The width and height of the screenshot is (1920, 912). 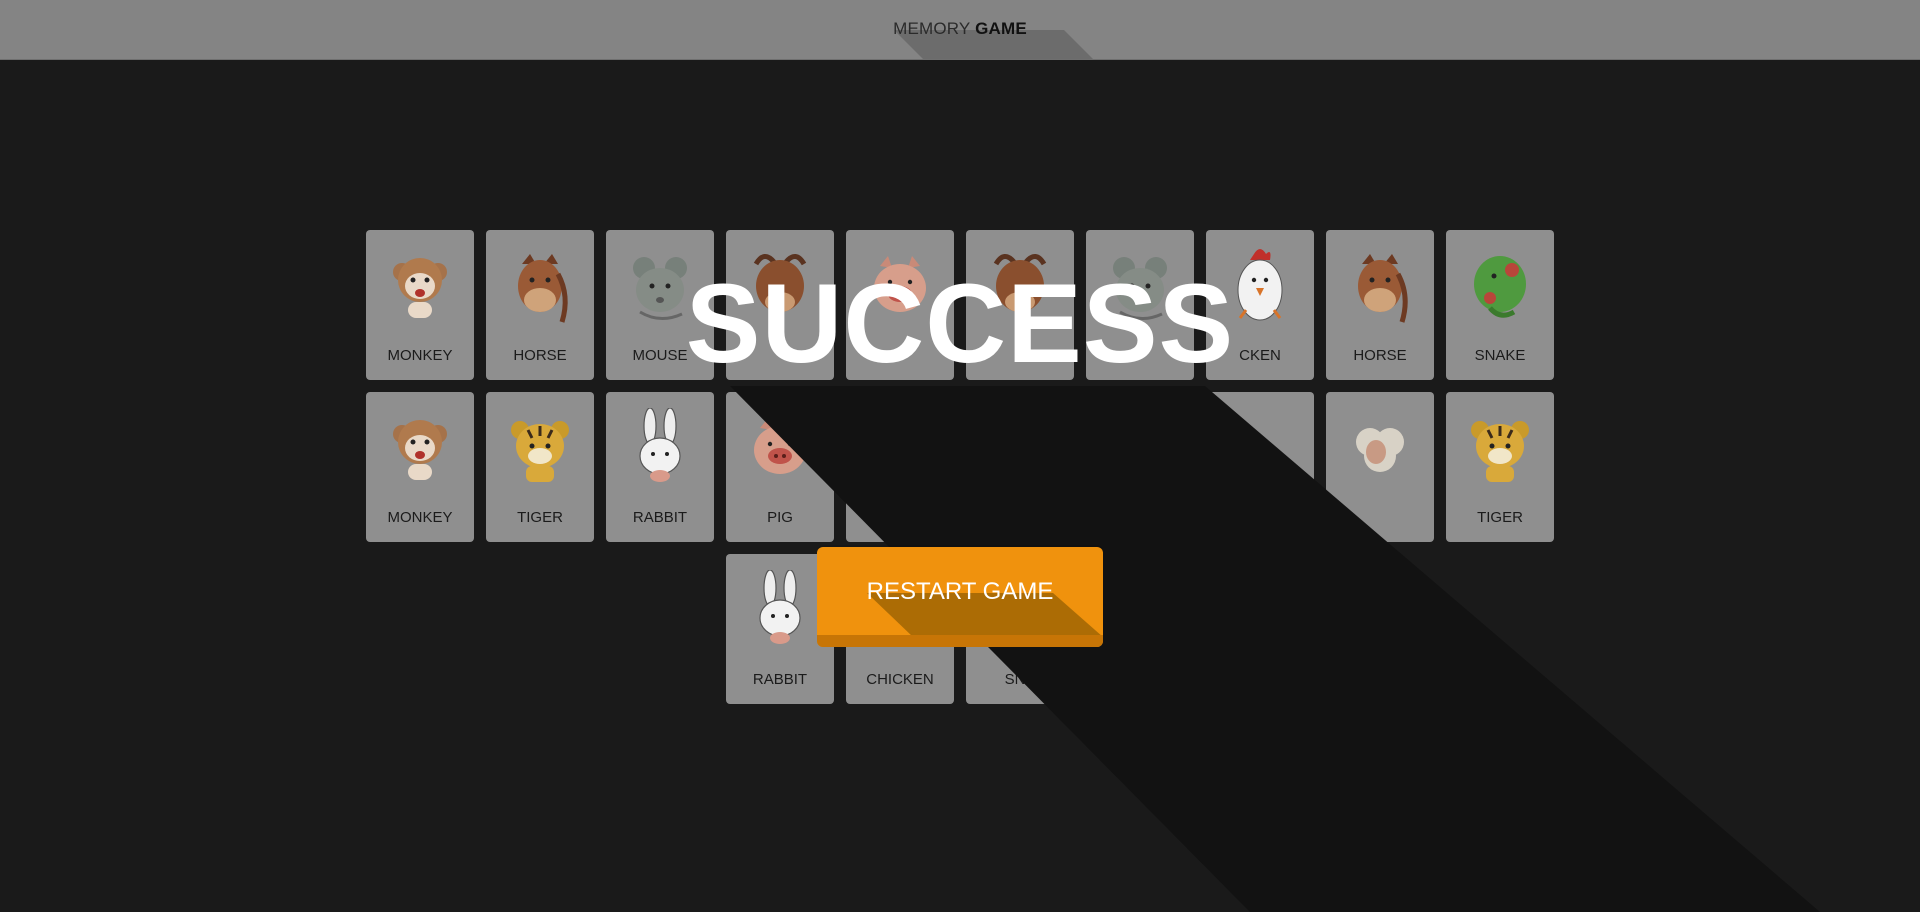 I want to click on card-label: MONKEY, so click(x=420, y=517).